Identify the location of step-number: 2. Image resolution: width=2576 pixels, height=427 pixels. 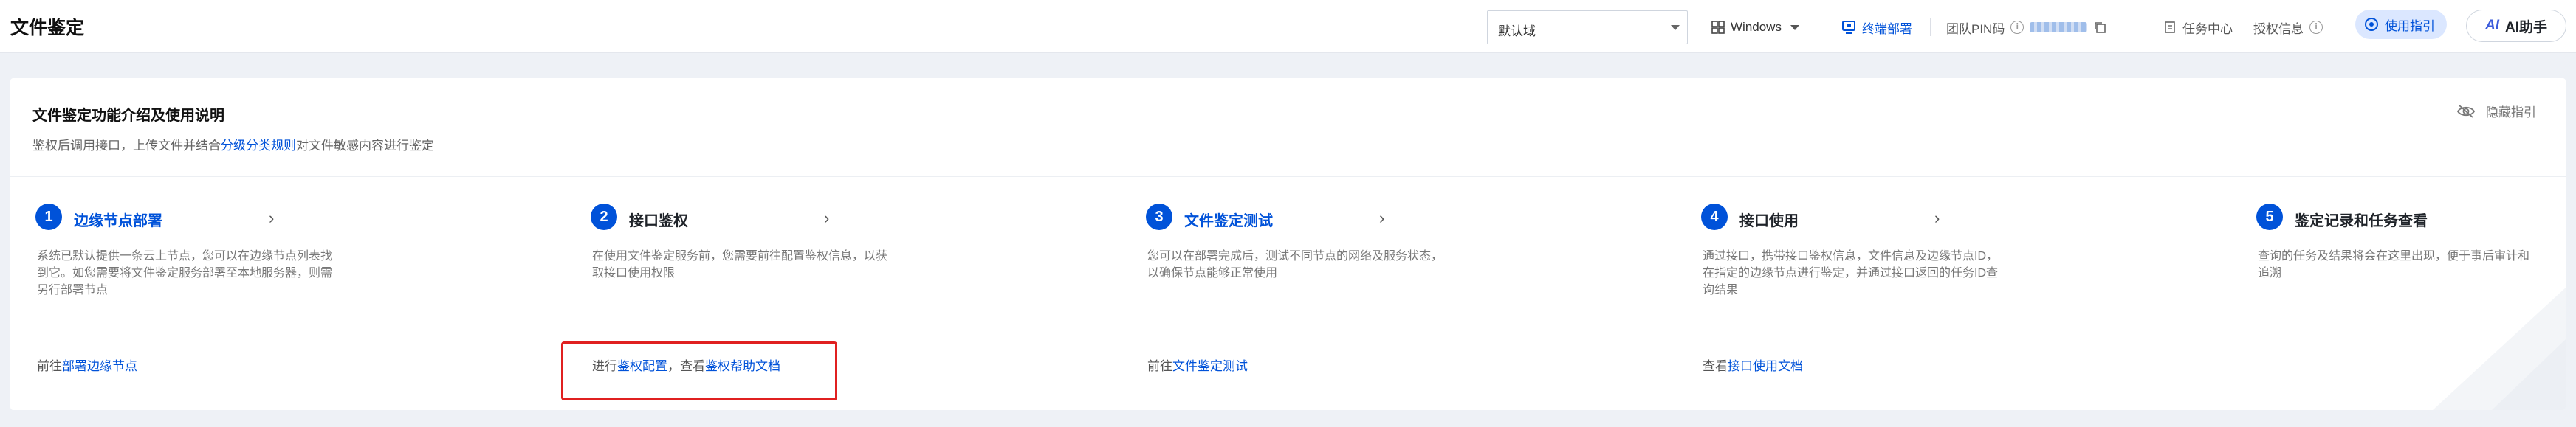
(604, 217).